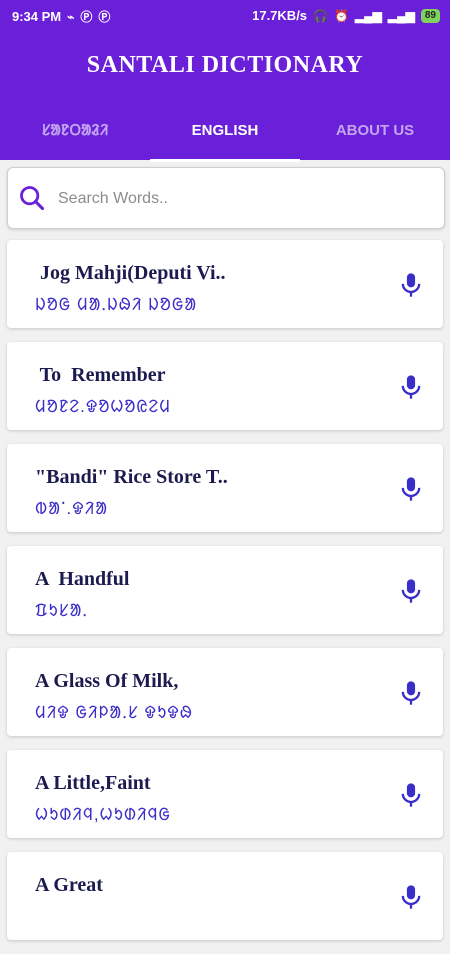 The width and height of the screenshot is (450, 954). I want to click on english-word: A Handful, so click(82, 579).